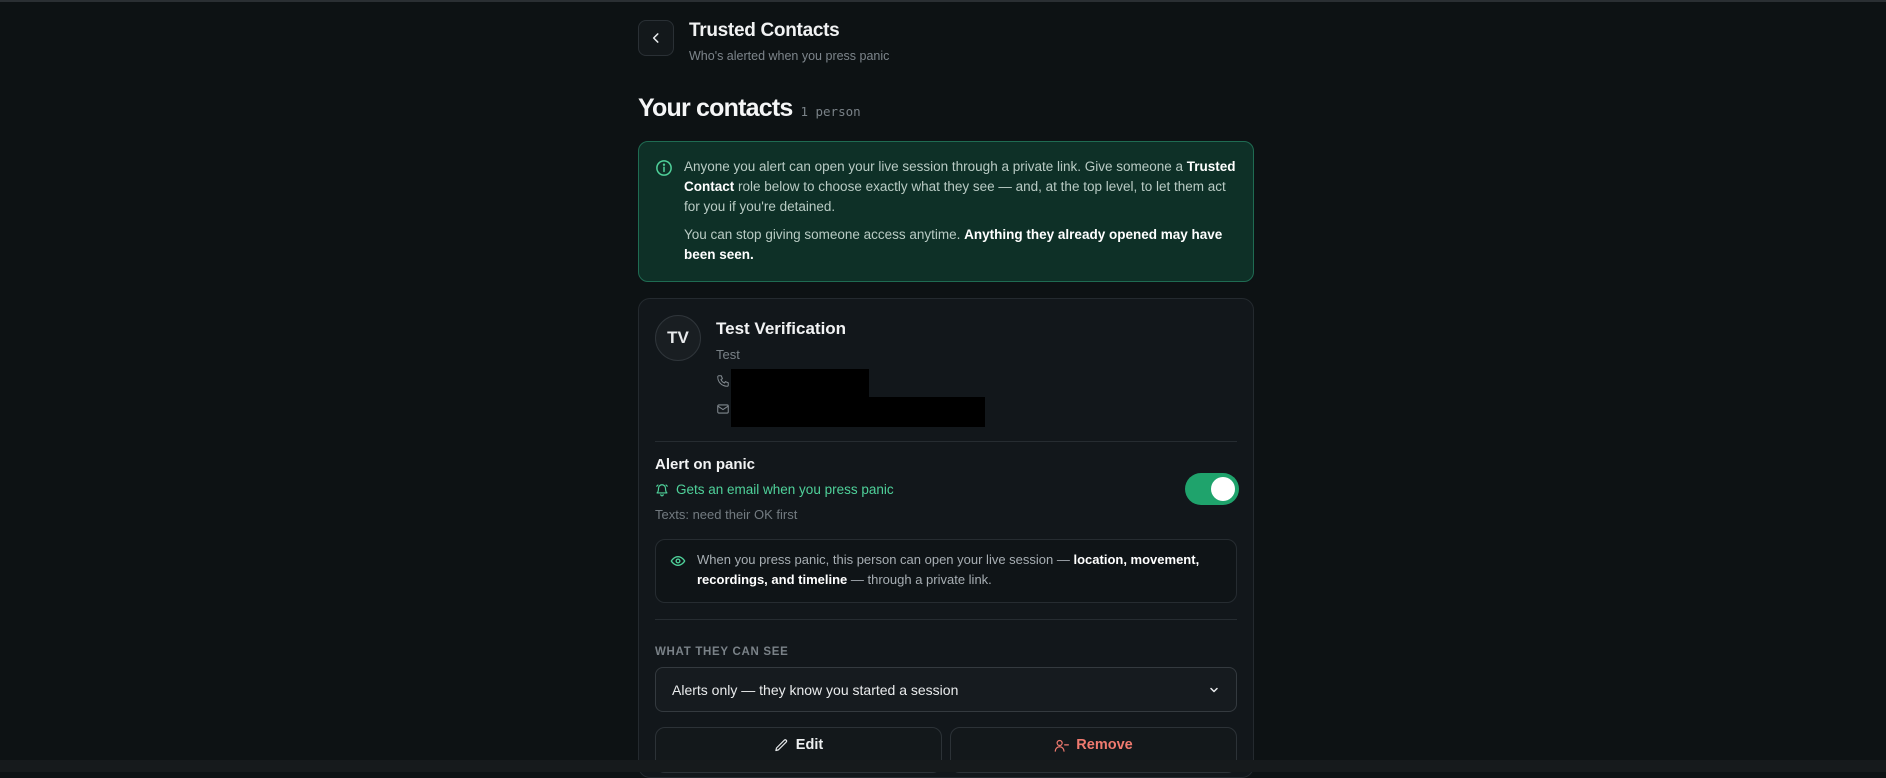 This screenshot has width=1886, height=778. Describe the element at coordinates (1214, 689) in the screenshot. I see `chevron-down-icon` at that location.